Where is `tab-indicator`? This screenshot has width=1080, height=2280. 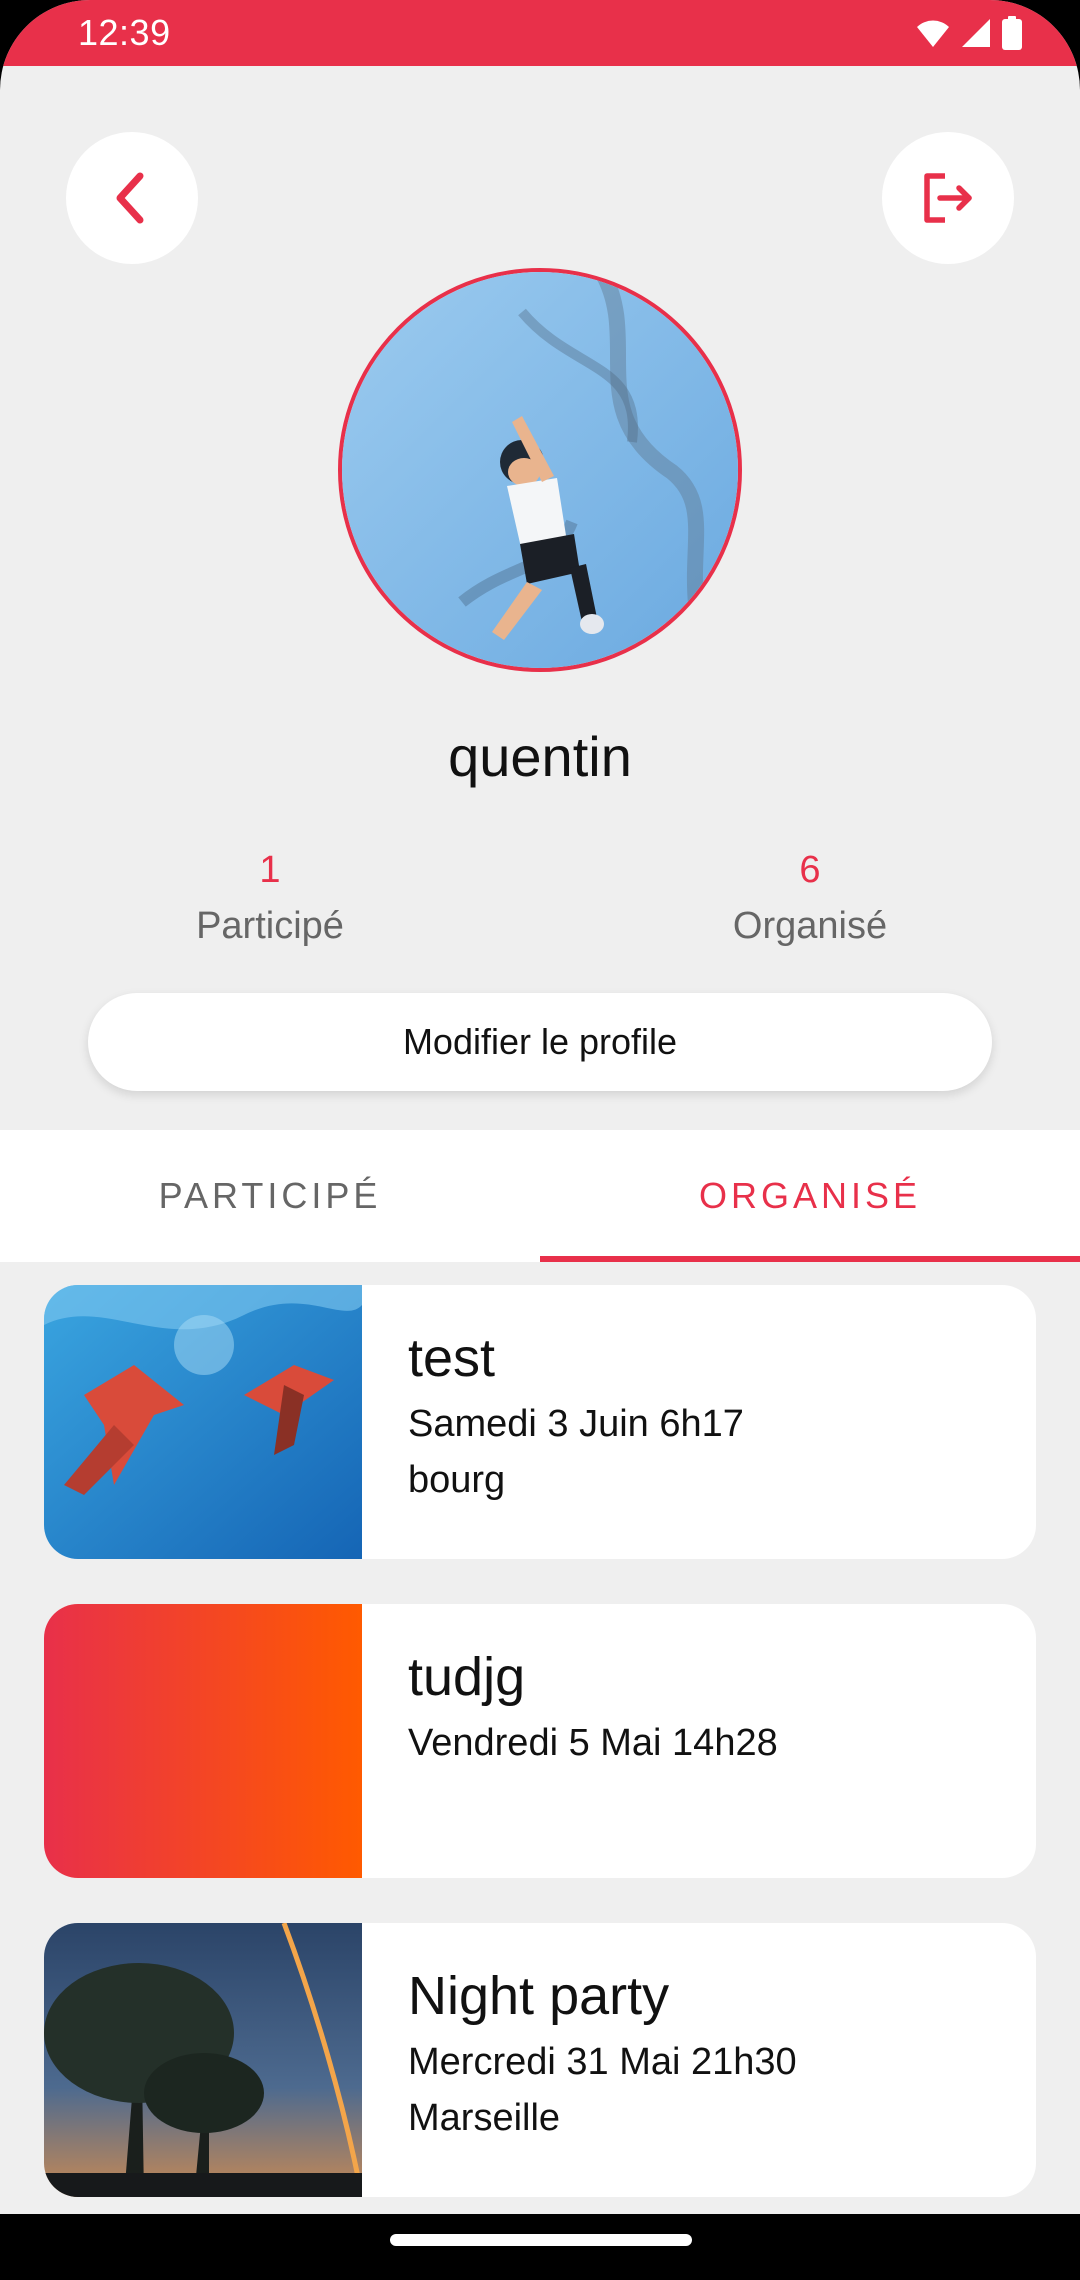
tab-indicator is located at coordinates (810, 1259).